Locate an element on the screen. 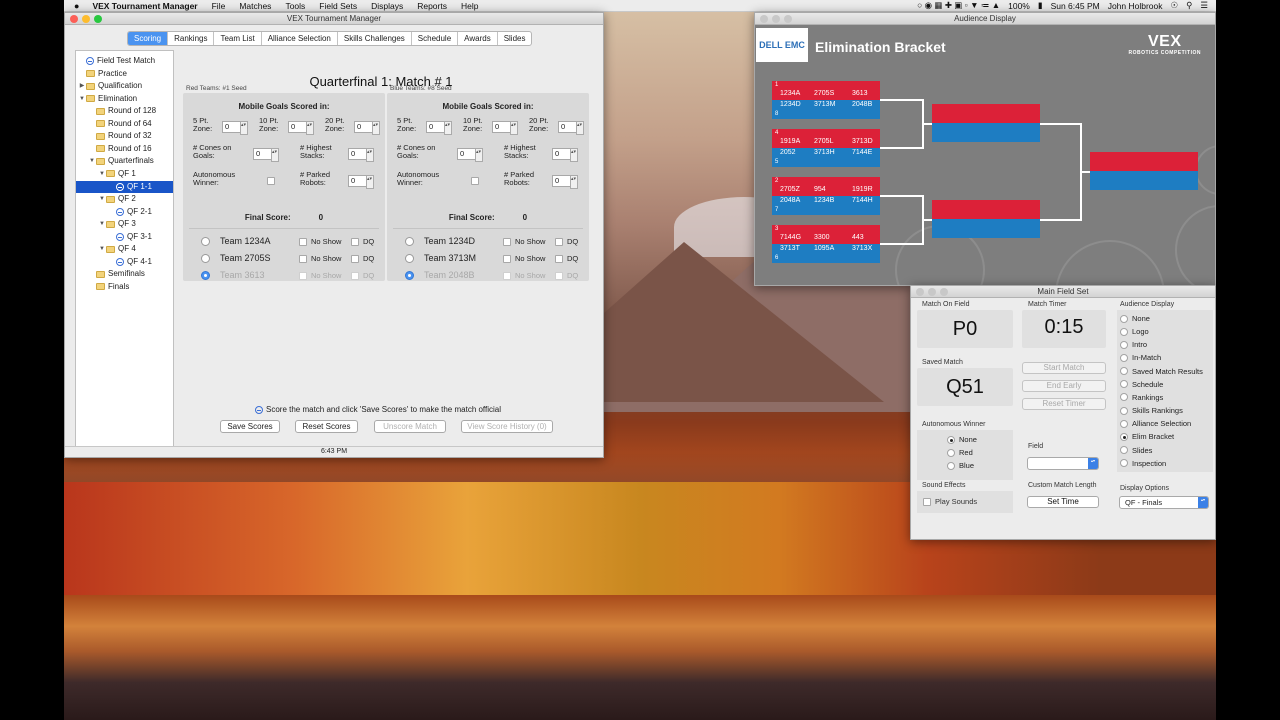 The width and height of the screenshot is (1280, 720). battery-icon: ▮ is located at coordinates (1040, 5).